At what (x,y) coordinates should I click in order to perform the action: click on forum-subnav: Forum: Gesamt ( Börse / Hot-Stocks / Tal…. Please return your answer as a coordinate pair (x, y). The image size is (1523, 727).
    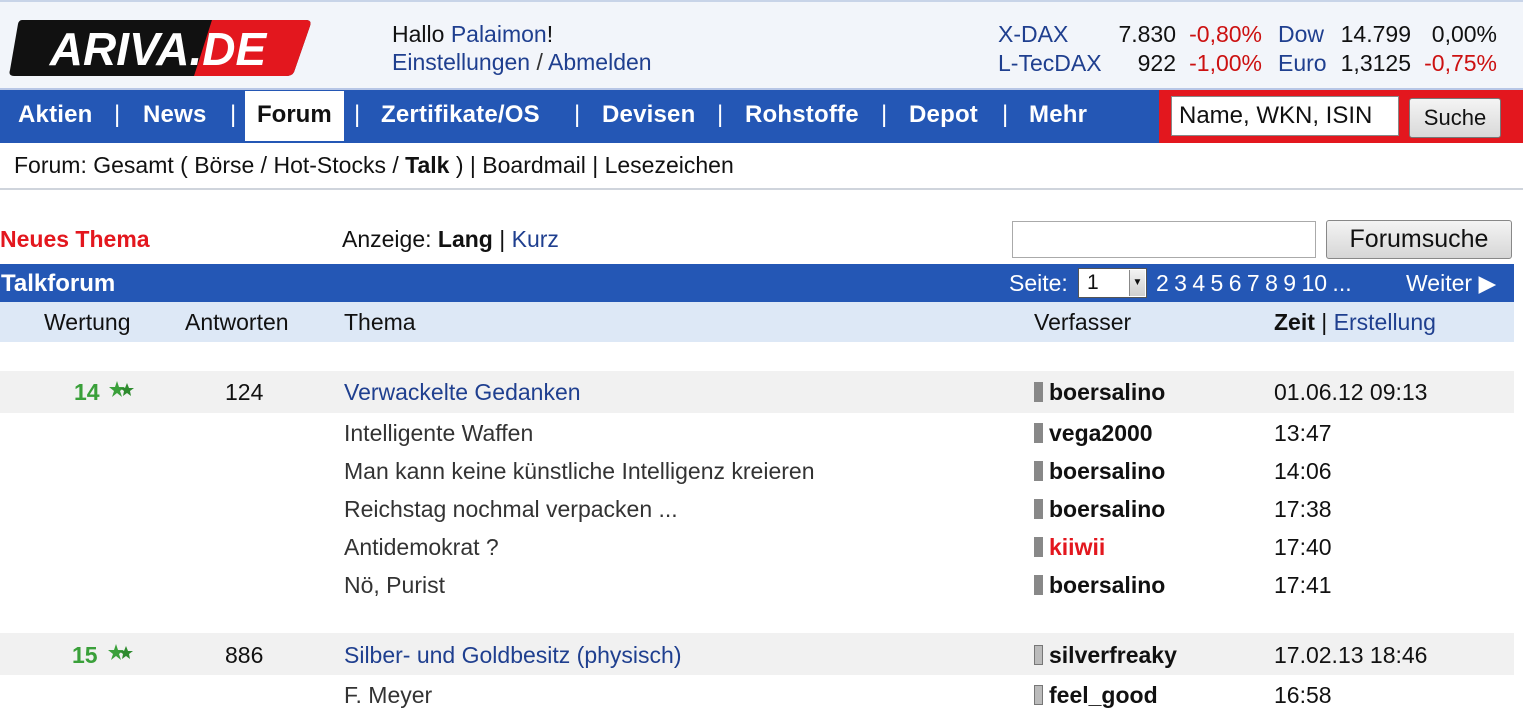
    Looking at the image, I should click on (374, 165).